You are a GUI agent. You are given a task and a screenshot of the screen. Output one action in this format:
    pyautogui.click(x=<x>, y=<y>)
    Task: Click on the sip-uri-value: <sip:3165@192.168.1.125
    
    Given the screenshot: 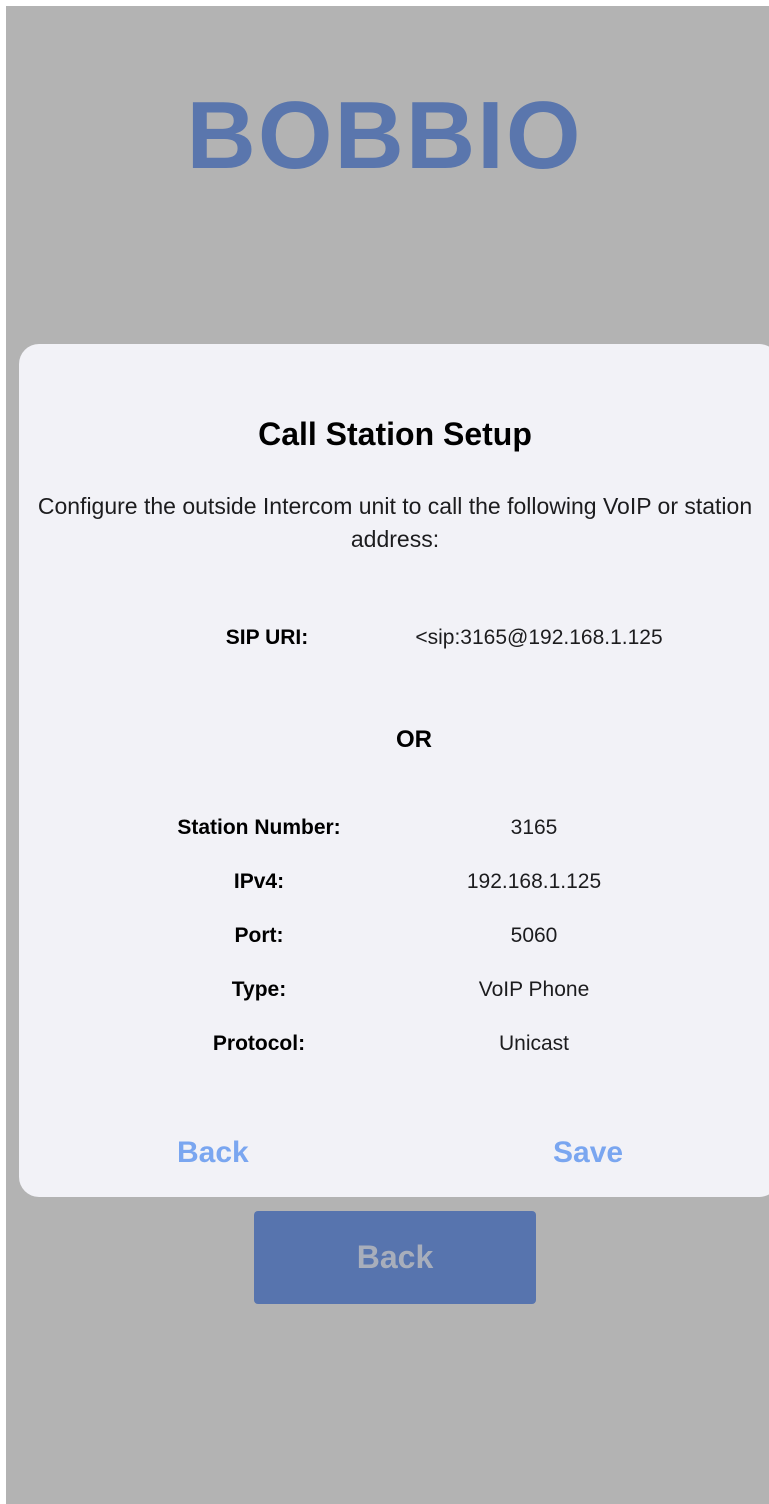 What is the action you would take?
    pyautogui.click(x=539, y=637)
    